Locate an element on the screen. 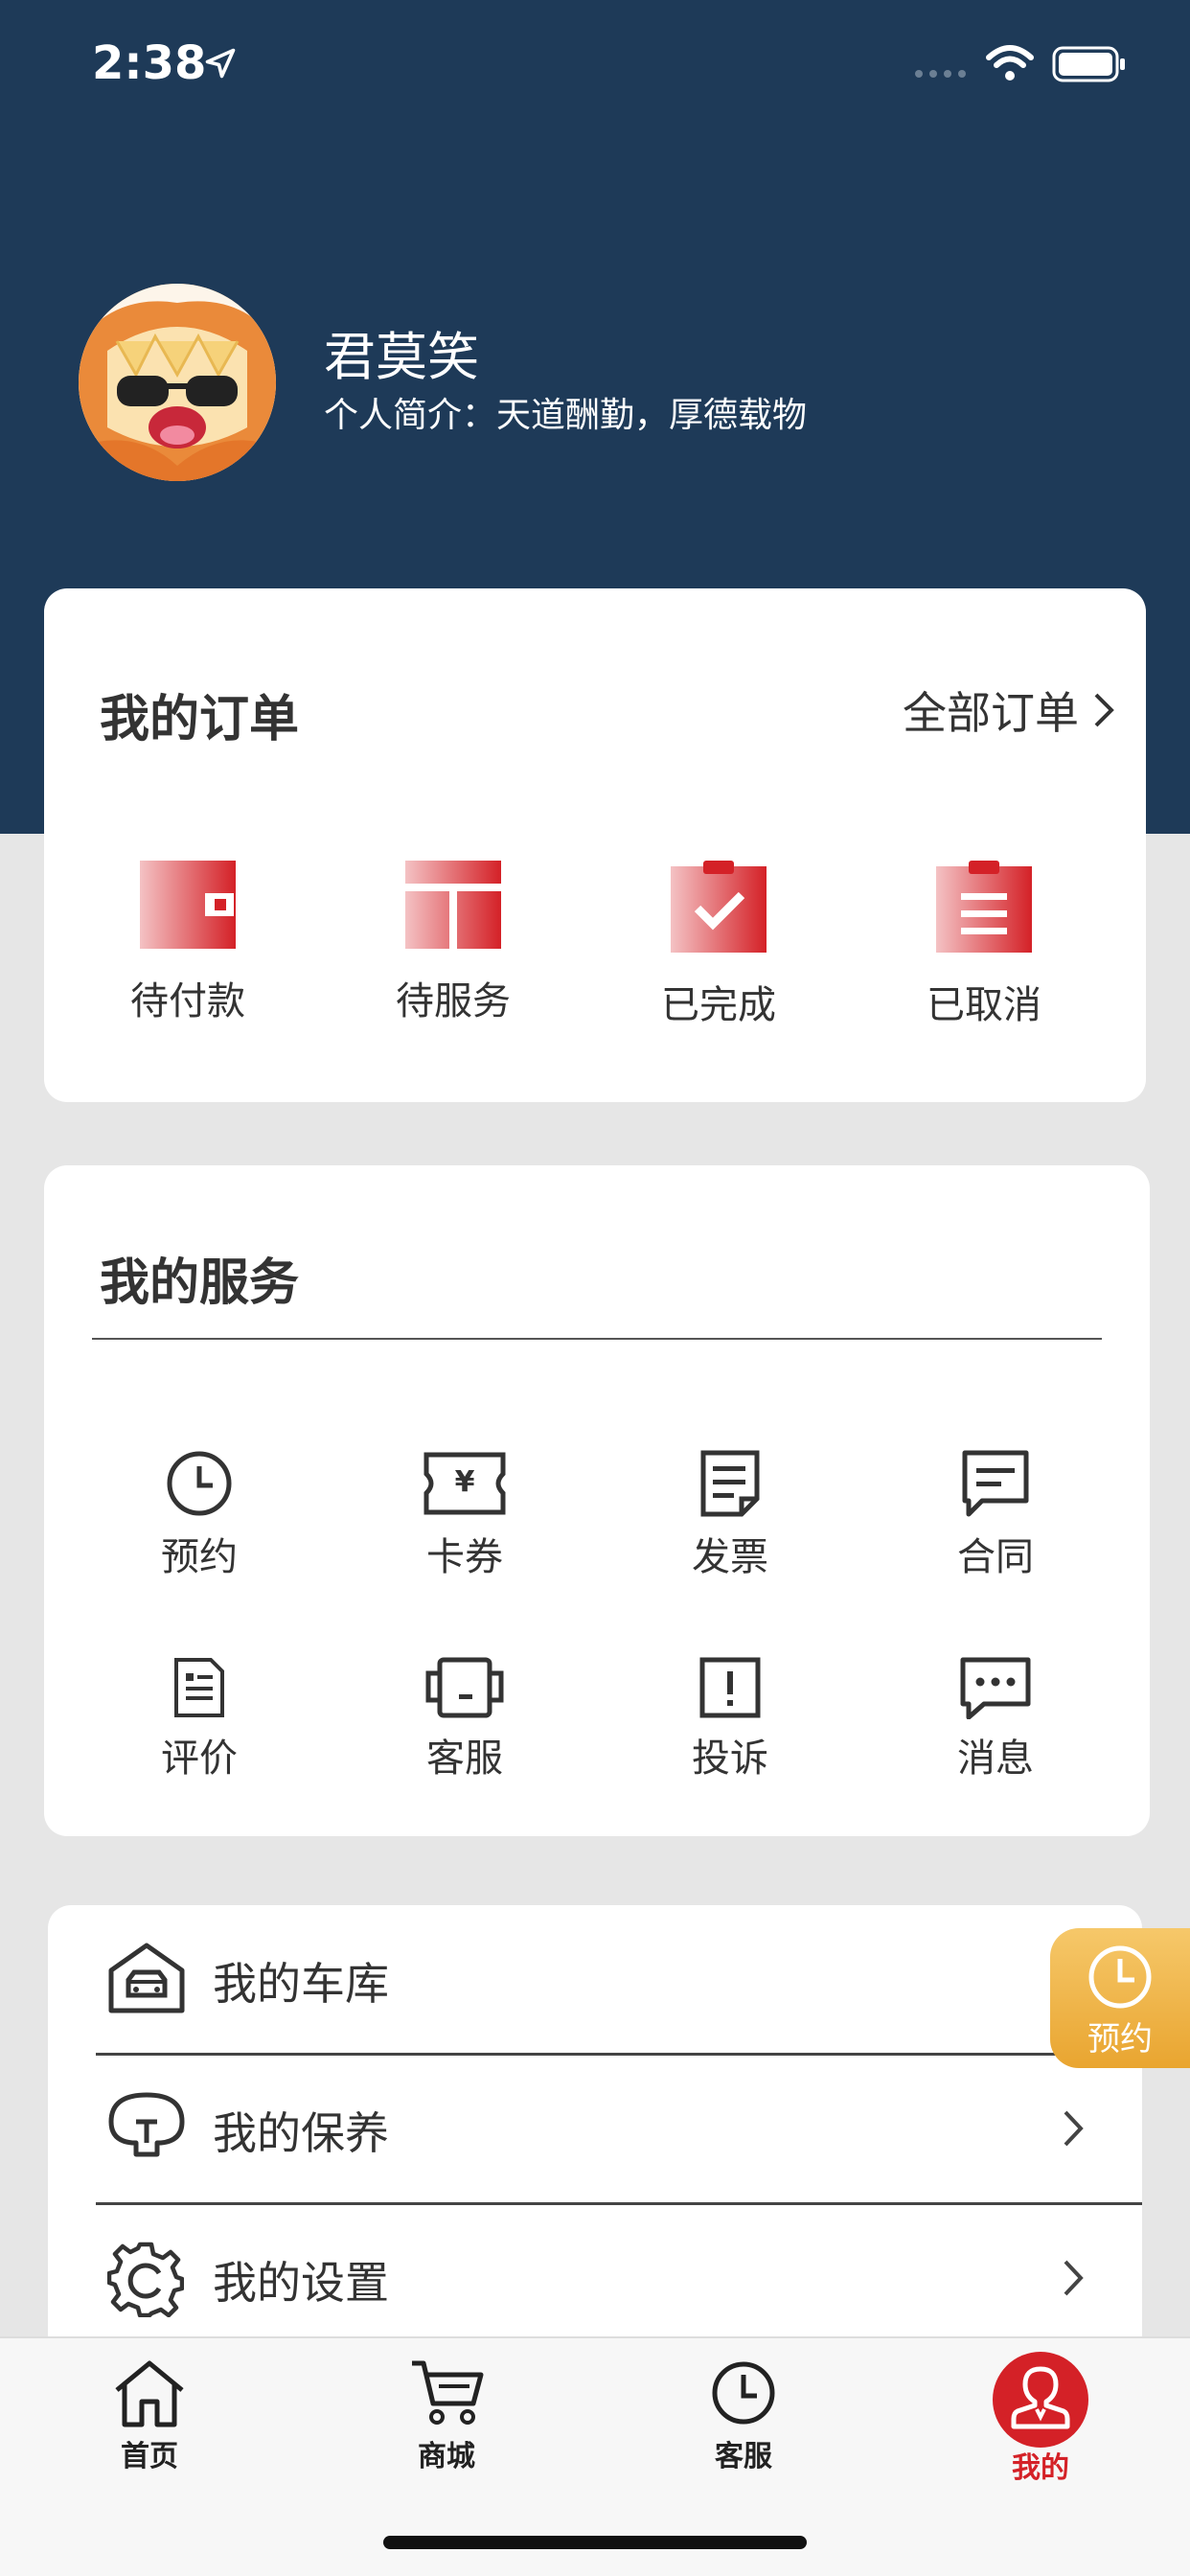 This screenshot has height=2576, width=1190. order-completed: 已完成 is located at coordinates (719, 945).